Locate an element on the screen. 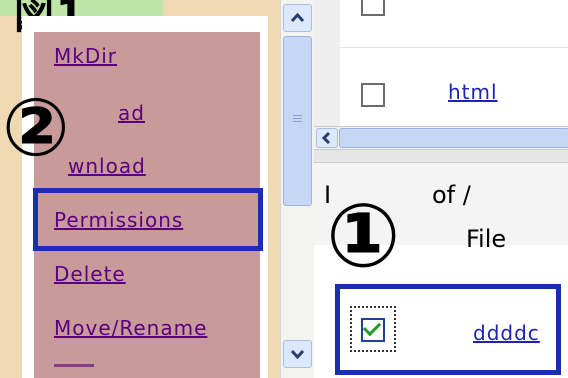 The height and width of the screenshot is (378, 568). chevron-down-icon is located at coordinates (297, 354).